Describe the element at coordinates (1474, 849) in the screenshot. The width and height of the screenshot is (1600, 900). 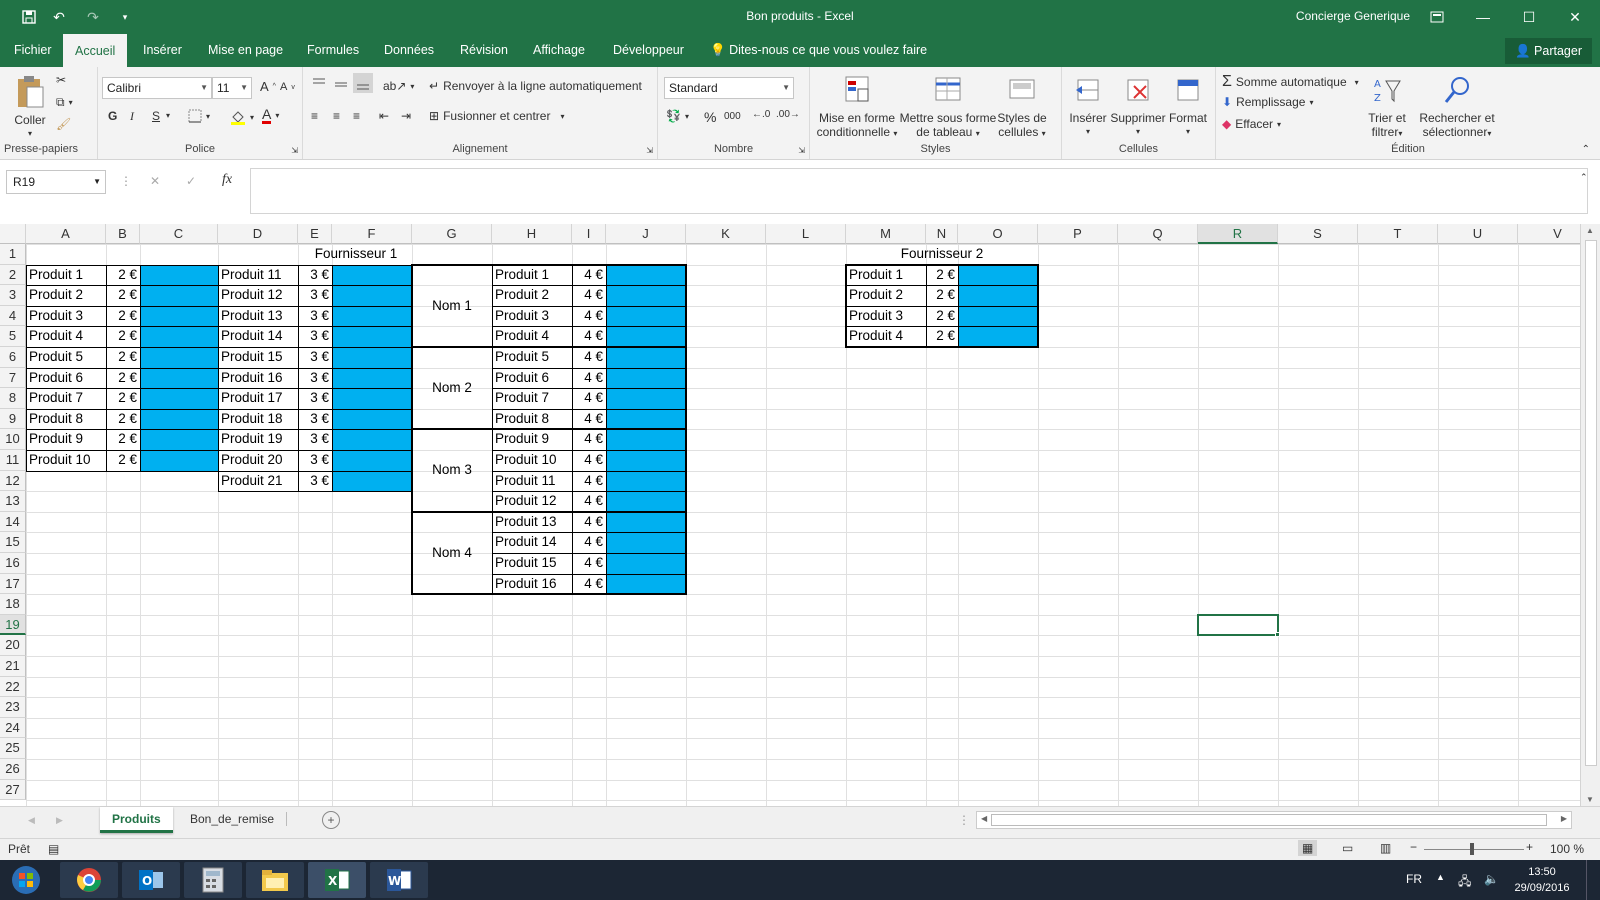
I see `zoom-slider` at that location.